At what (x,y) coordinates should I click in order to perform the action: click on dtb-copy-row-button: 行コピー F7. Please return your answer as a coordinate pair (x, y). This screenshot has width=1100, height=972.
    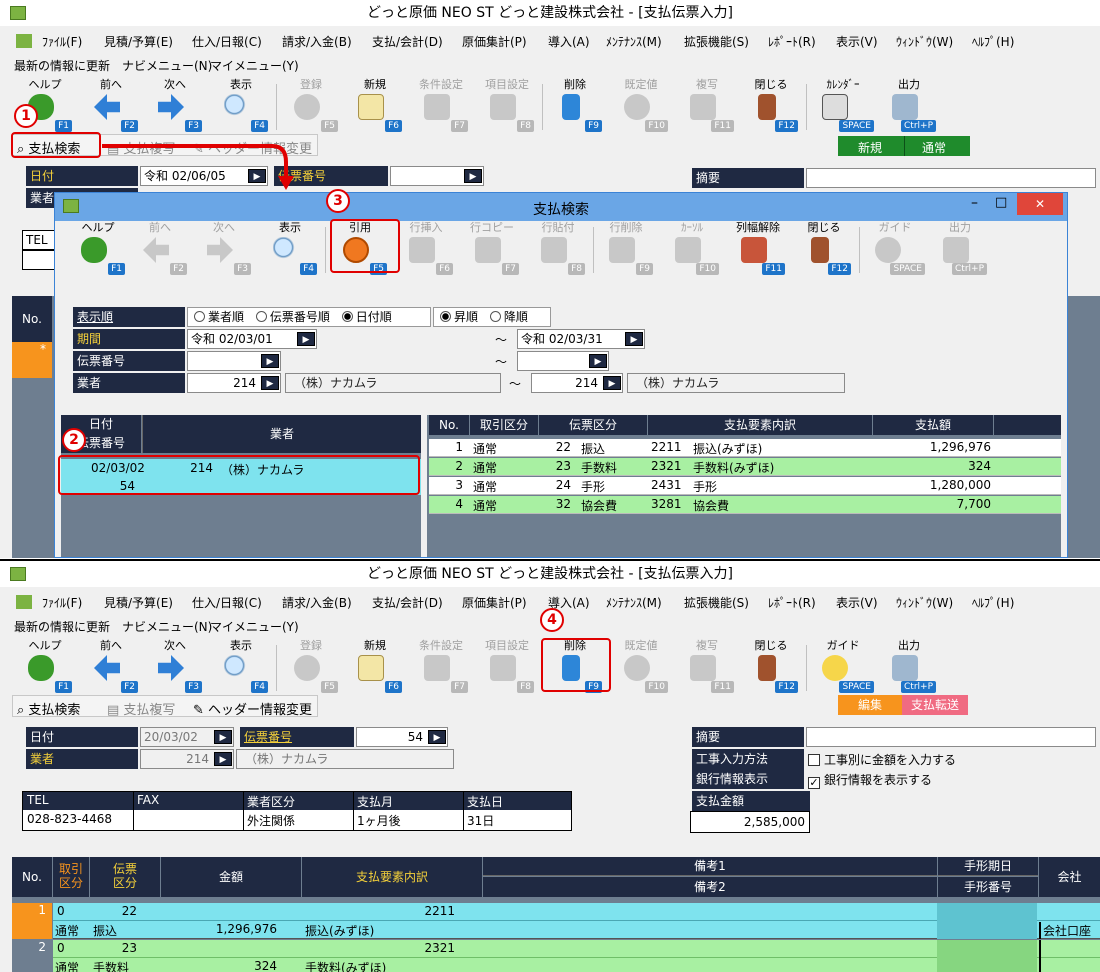
    Looking at the image, I should click on (492, 249).